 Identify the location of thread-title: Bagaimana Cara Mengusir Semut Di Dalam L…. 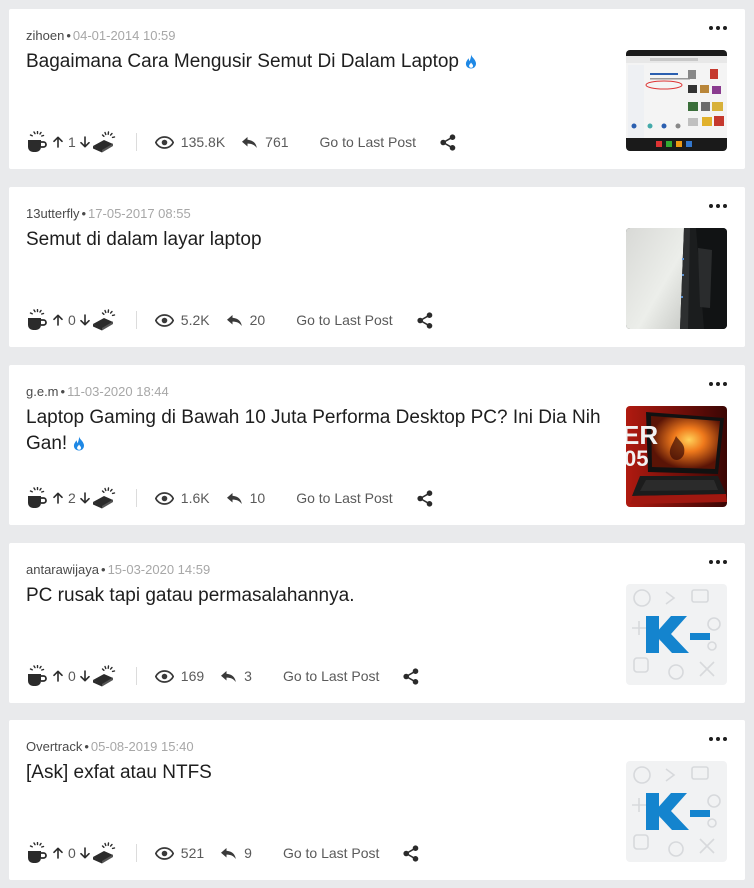
(318, 62).